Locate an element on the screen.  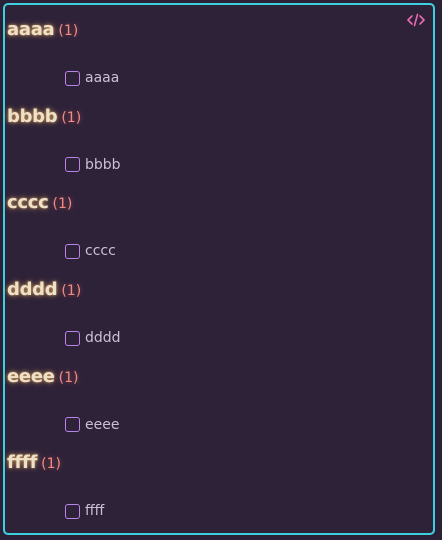
group-title: ffff is located at coordinates (22, 463).